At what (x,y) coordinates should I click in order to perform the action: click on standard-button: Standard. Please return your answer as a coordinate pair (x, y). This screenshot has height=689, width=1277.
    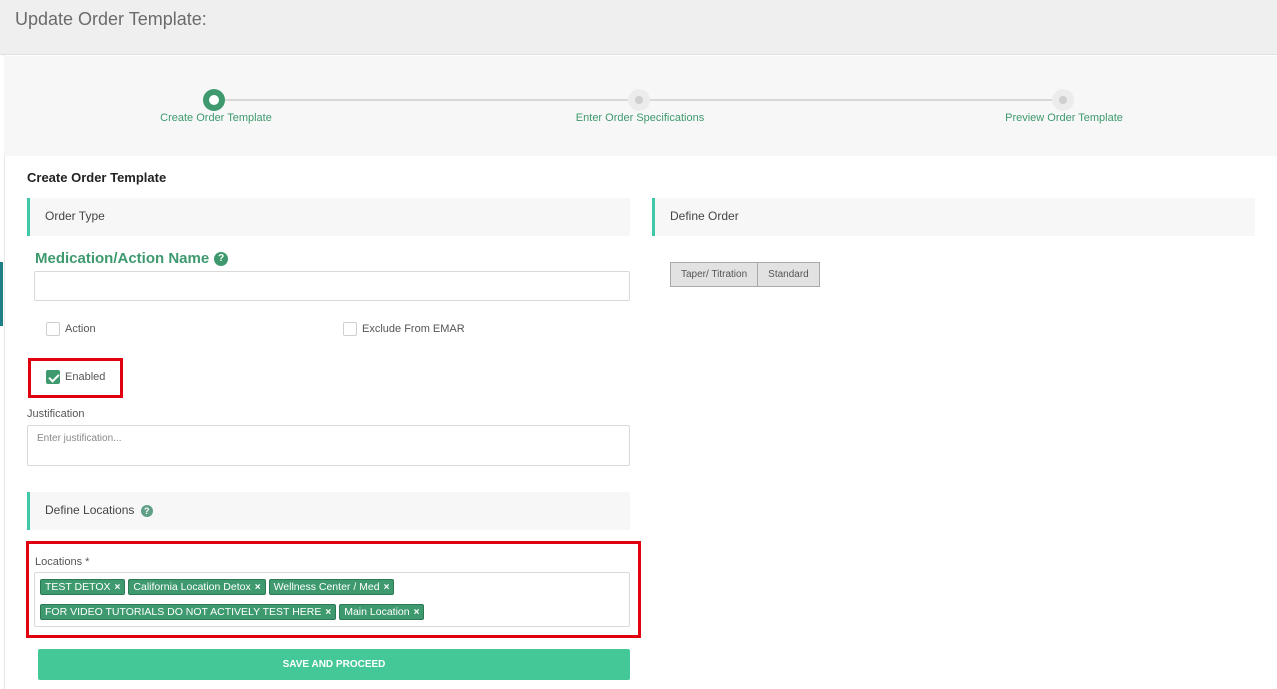
    Looking at the image, I should click on (789, 274).